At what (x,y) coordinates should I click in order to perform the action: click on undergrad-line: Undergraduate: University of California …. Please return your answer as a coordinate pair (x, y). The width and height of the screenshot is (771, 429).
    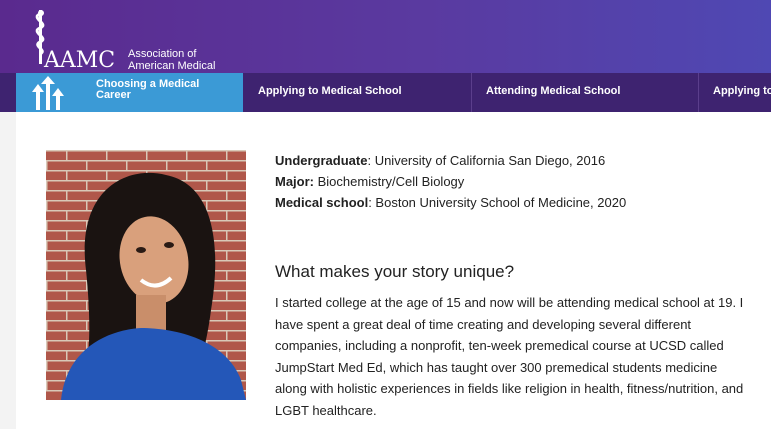
    Looking at the image, I should click on (450, 160).